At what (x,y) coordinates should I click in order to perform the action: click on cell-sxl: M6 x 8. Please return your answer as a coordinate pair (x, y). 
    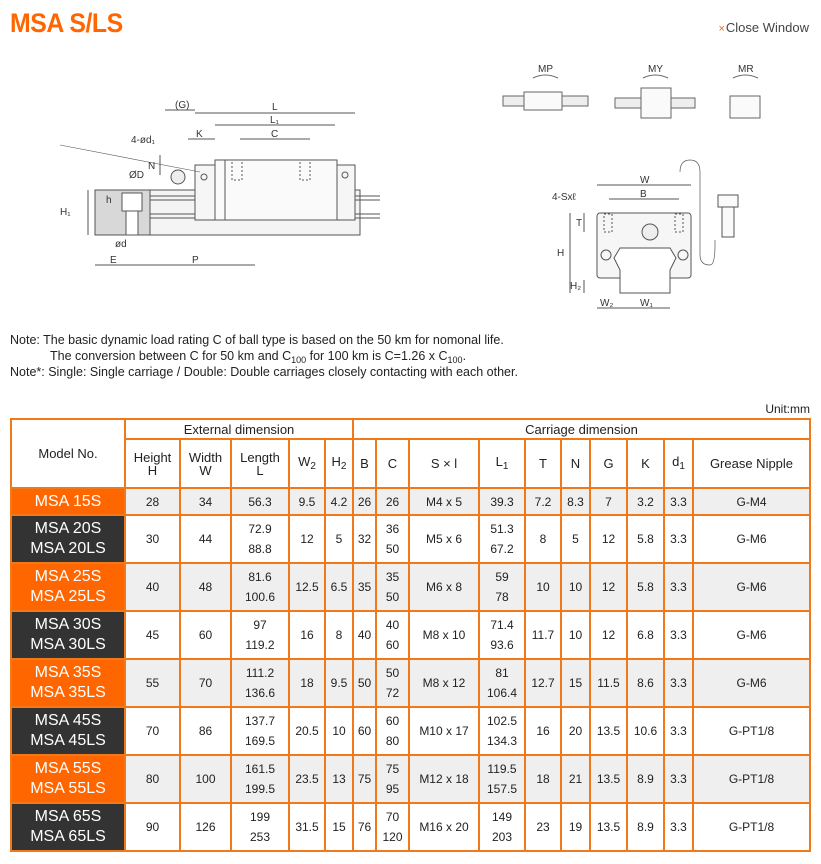
    Looking at the image, I should click on (444, 587).